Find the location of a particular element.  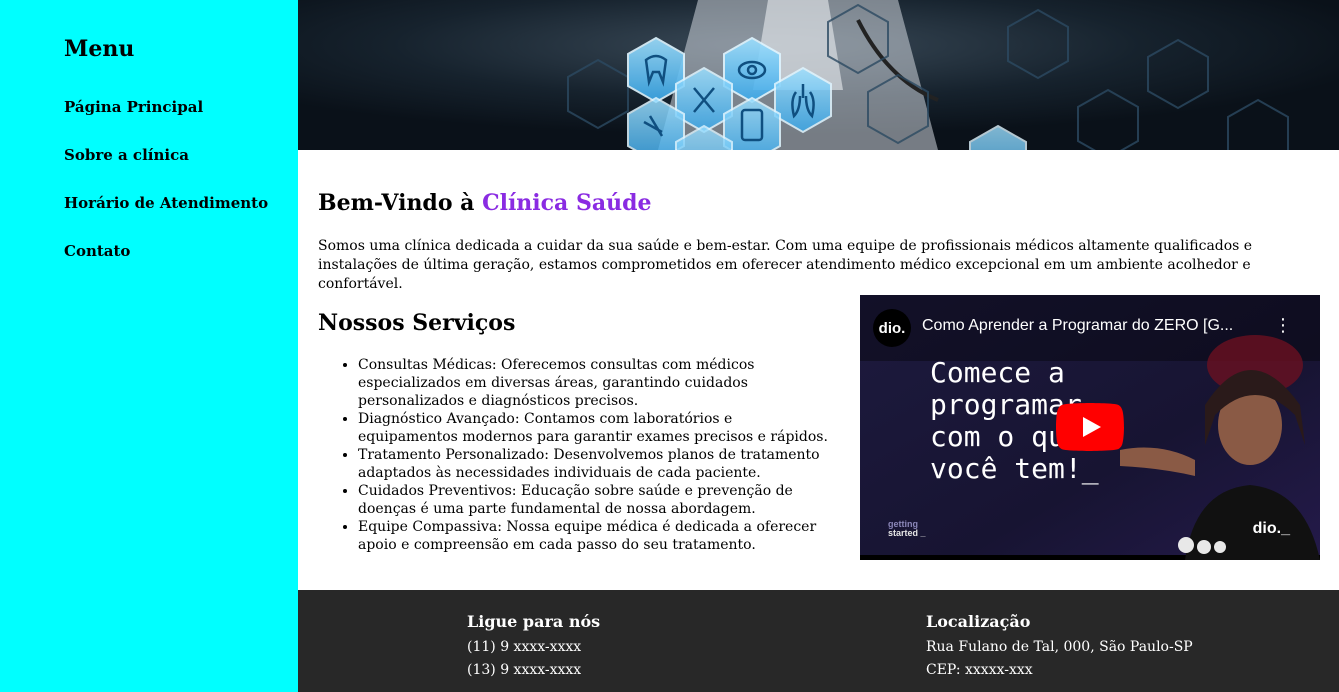

video-tag-line2: started _ is located at coordinates (907, 533).